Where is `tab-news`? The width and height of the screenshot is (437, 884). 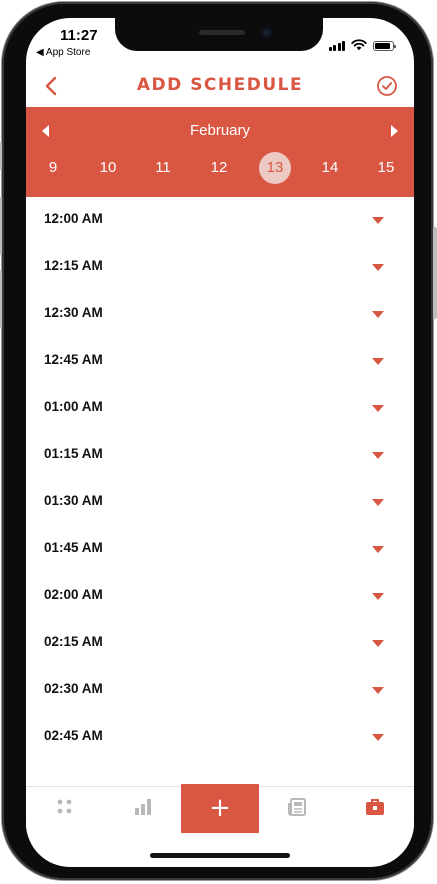
tab-news is located at coordinates (297, 807).